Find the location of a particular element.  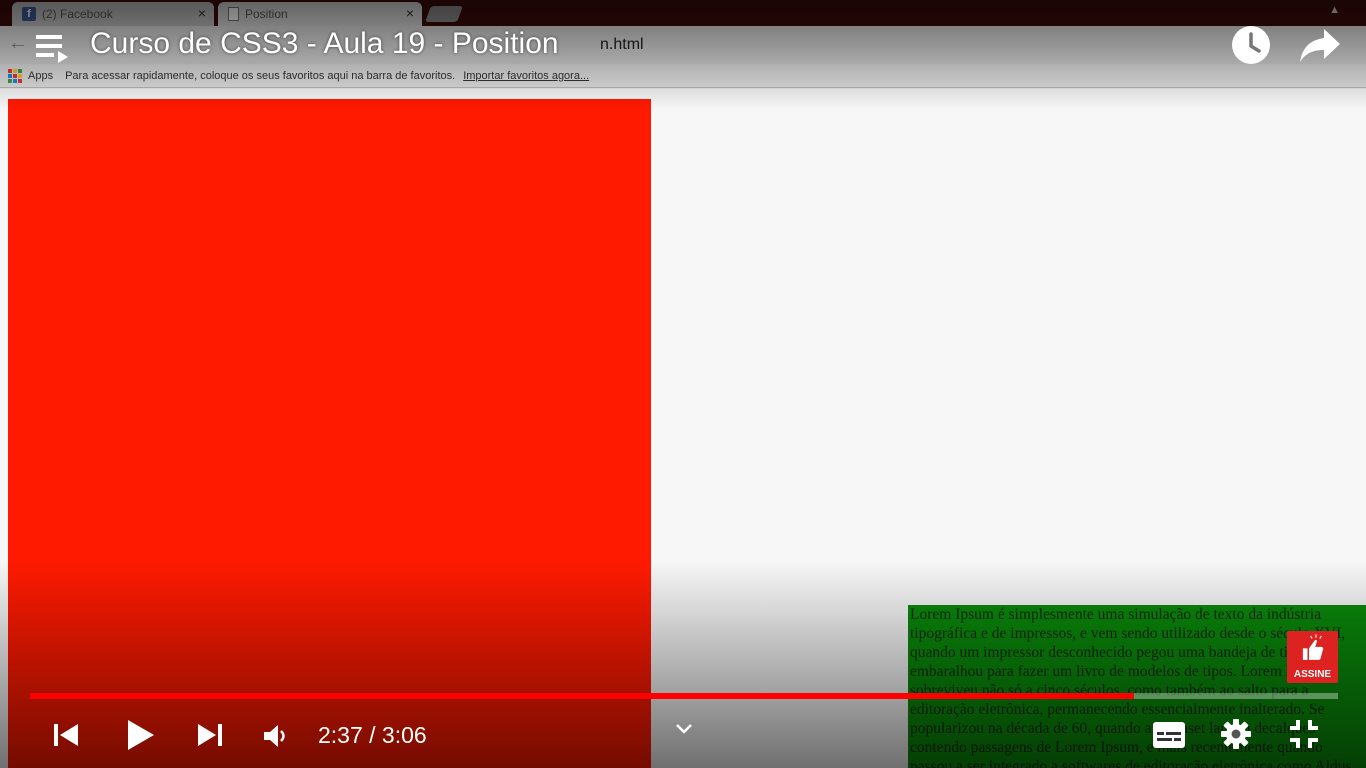

progress-bar is located at coordinates (684, 696).